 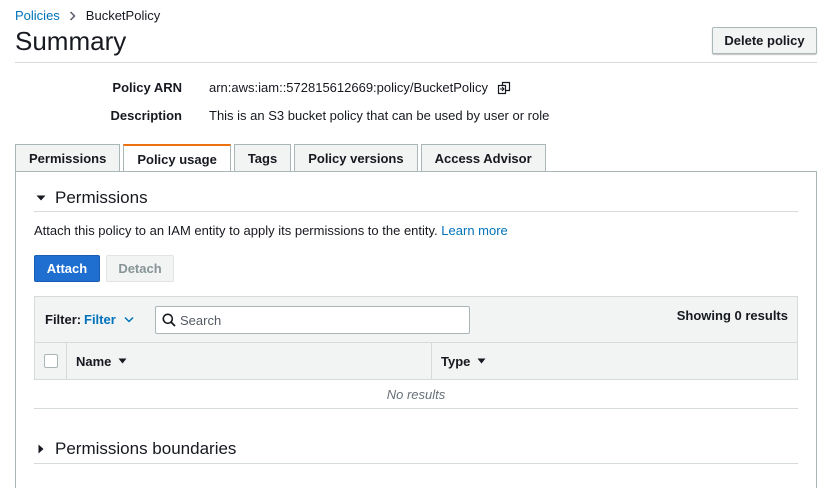 What do you see at coordinates (37, 15) in the screenshot?
I see `breadcrumb-policies-link: Policies` at bounding box center [37, 15].